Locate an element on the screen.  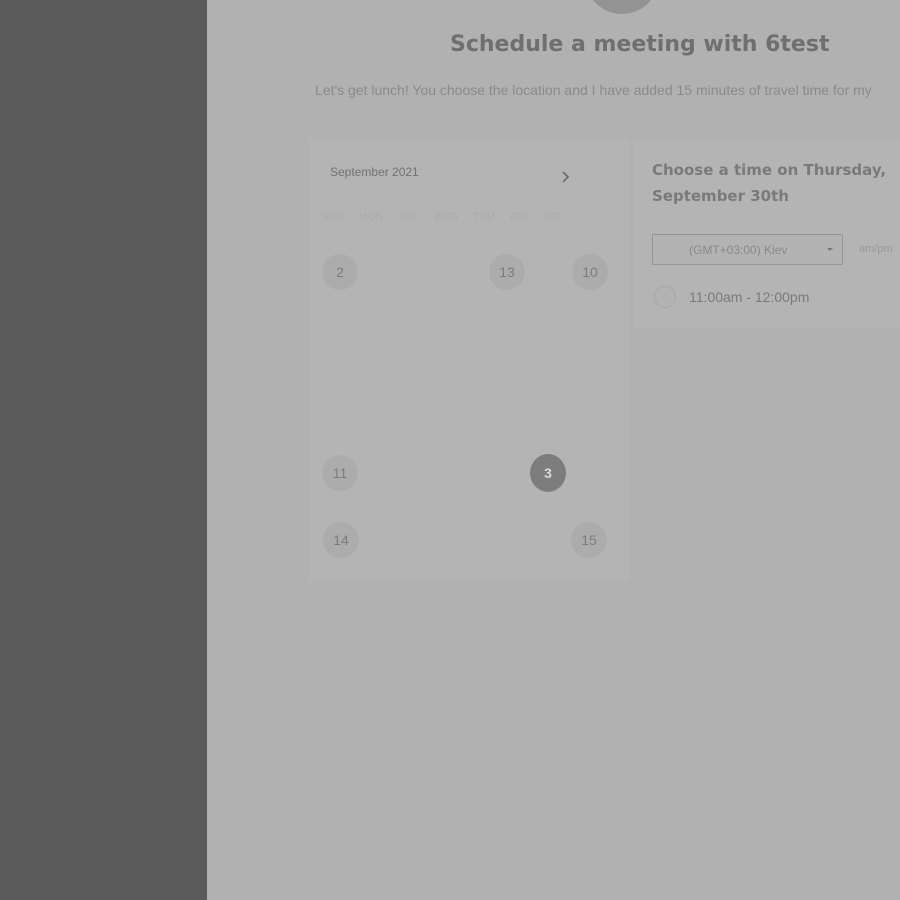
weekday-label: THU is located at coordinates (484, 217).